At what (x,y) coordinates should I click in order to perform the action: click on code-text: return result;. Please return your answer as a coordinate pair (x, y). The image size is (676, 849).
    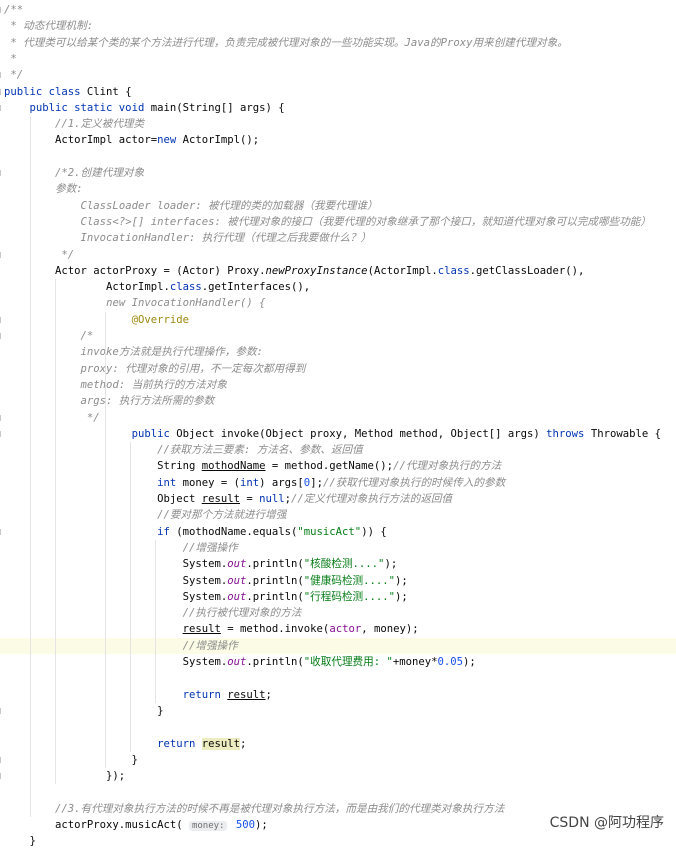
    Looking at the image, I should click on (125, 744).